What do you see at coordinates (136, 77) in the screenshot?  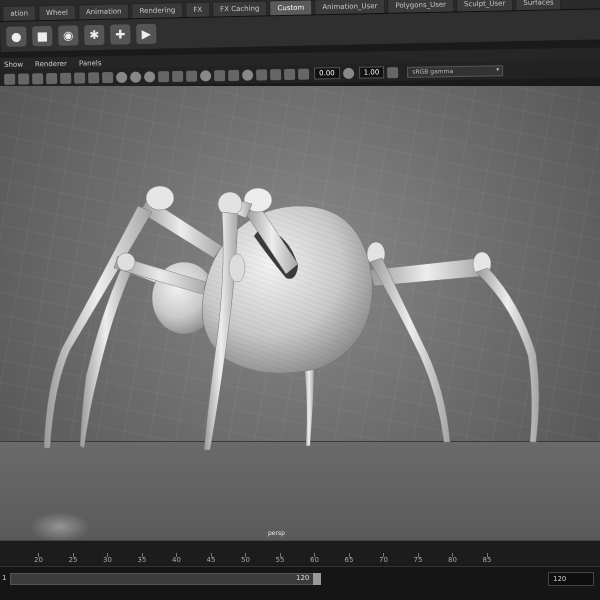 I see `smooth-shade-icon` at bounding box center [136, 77].